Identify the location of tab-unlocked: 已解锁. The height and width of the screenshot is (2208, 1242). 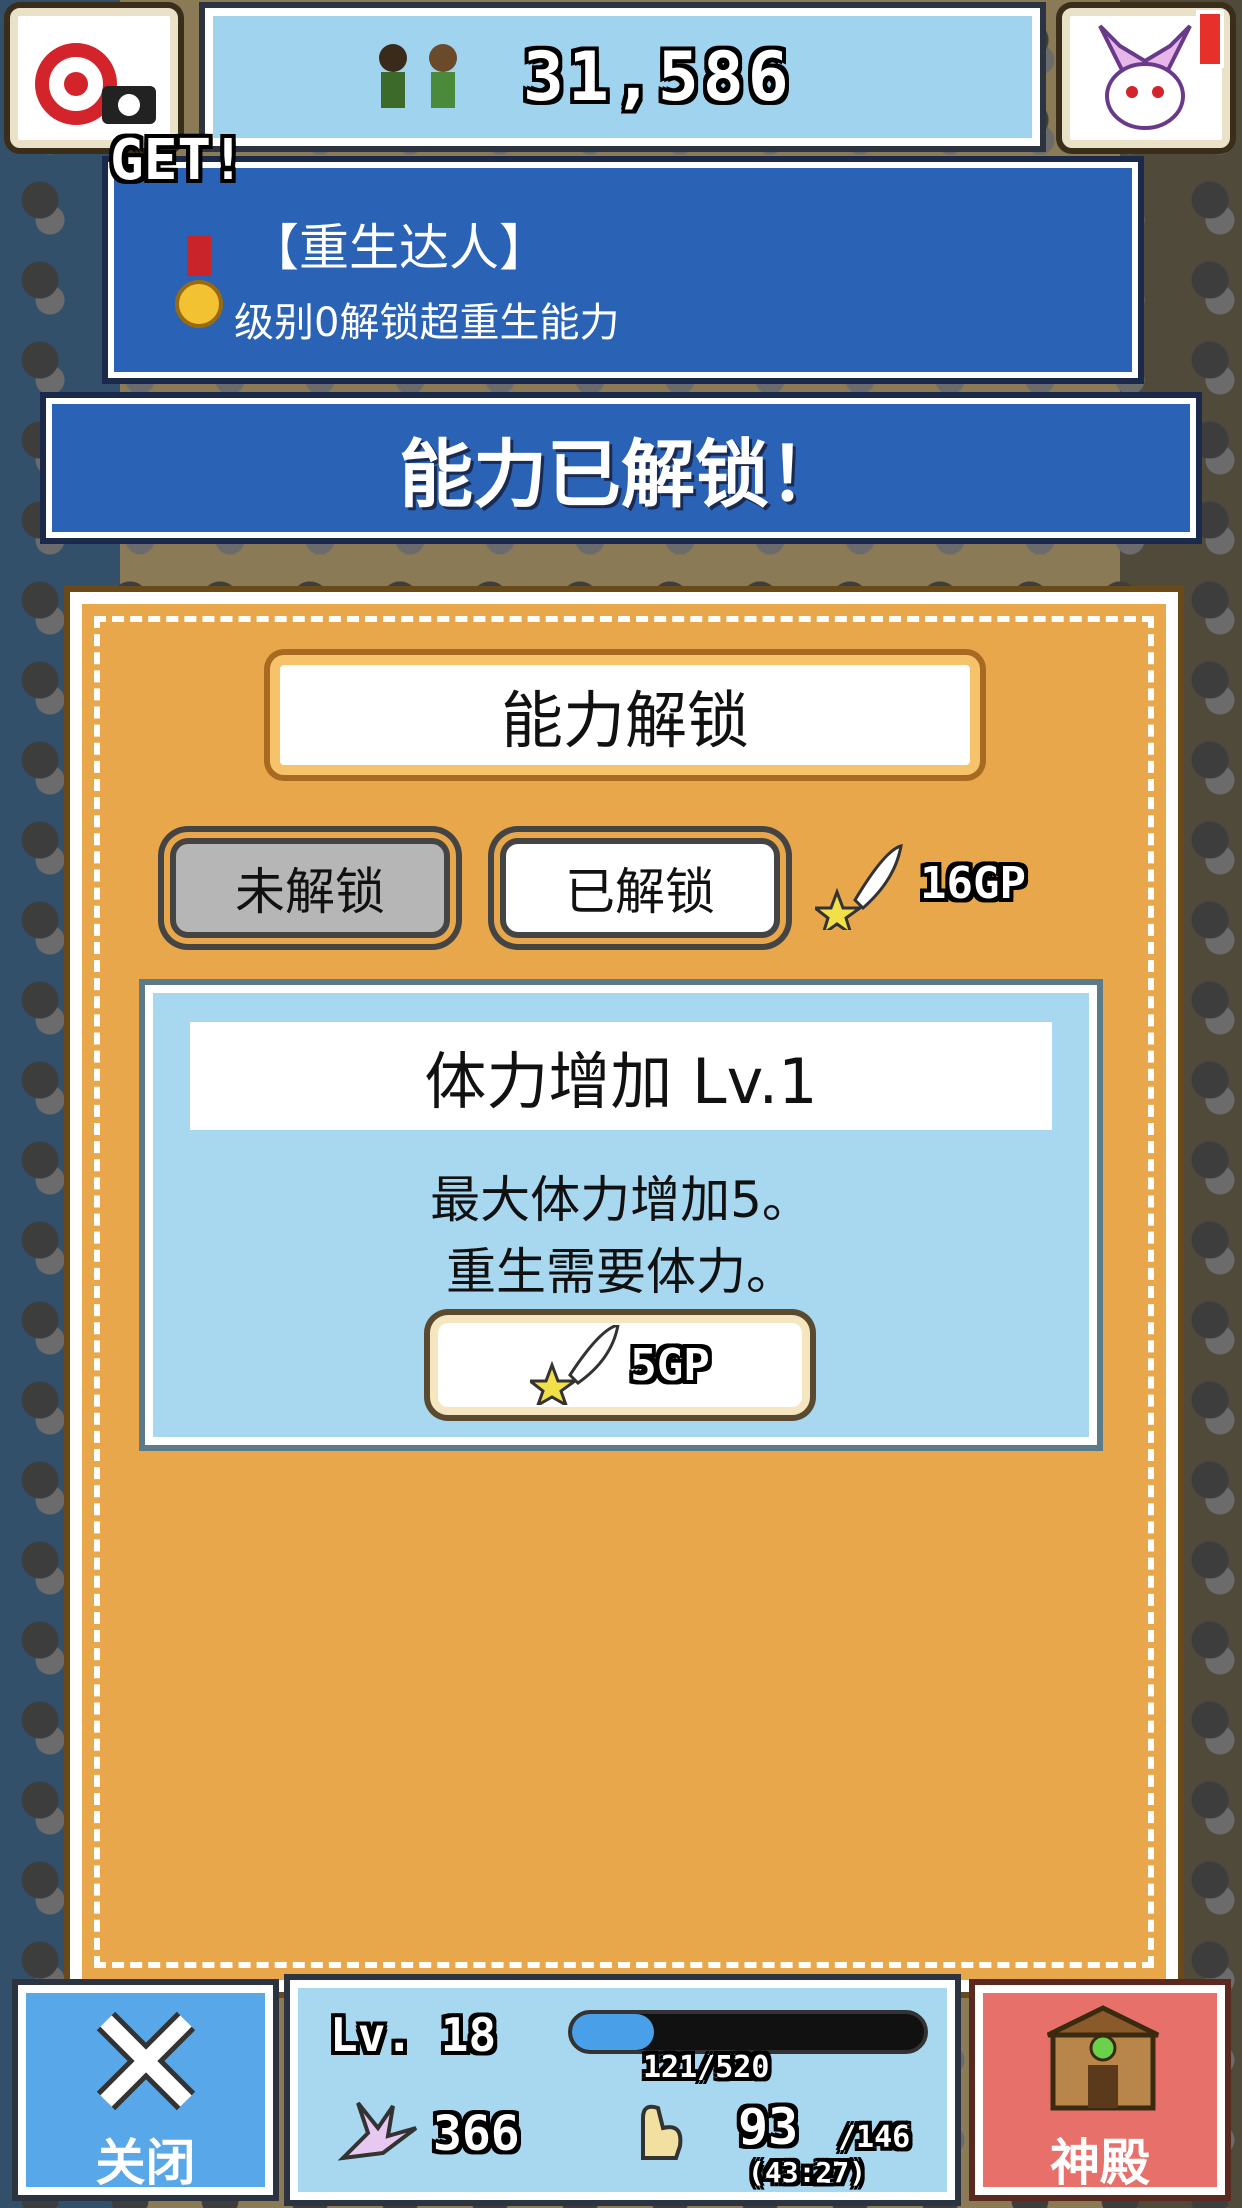
(640, 888).